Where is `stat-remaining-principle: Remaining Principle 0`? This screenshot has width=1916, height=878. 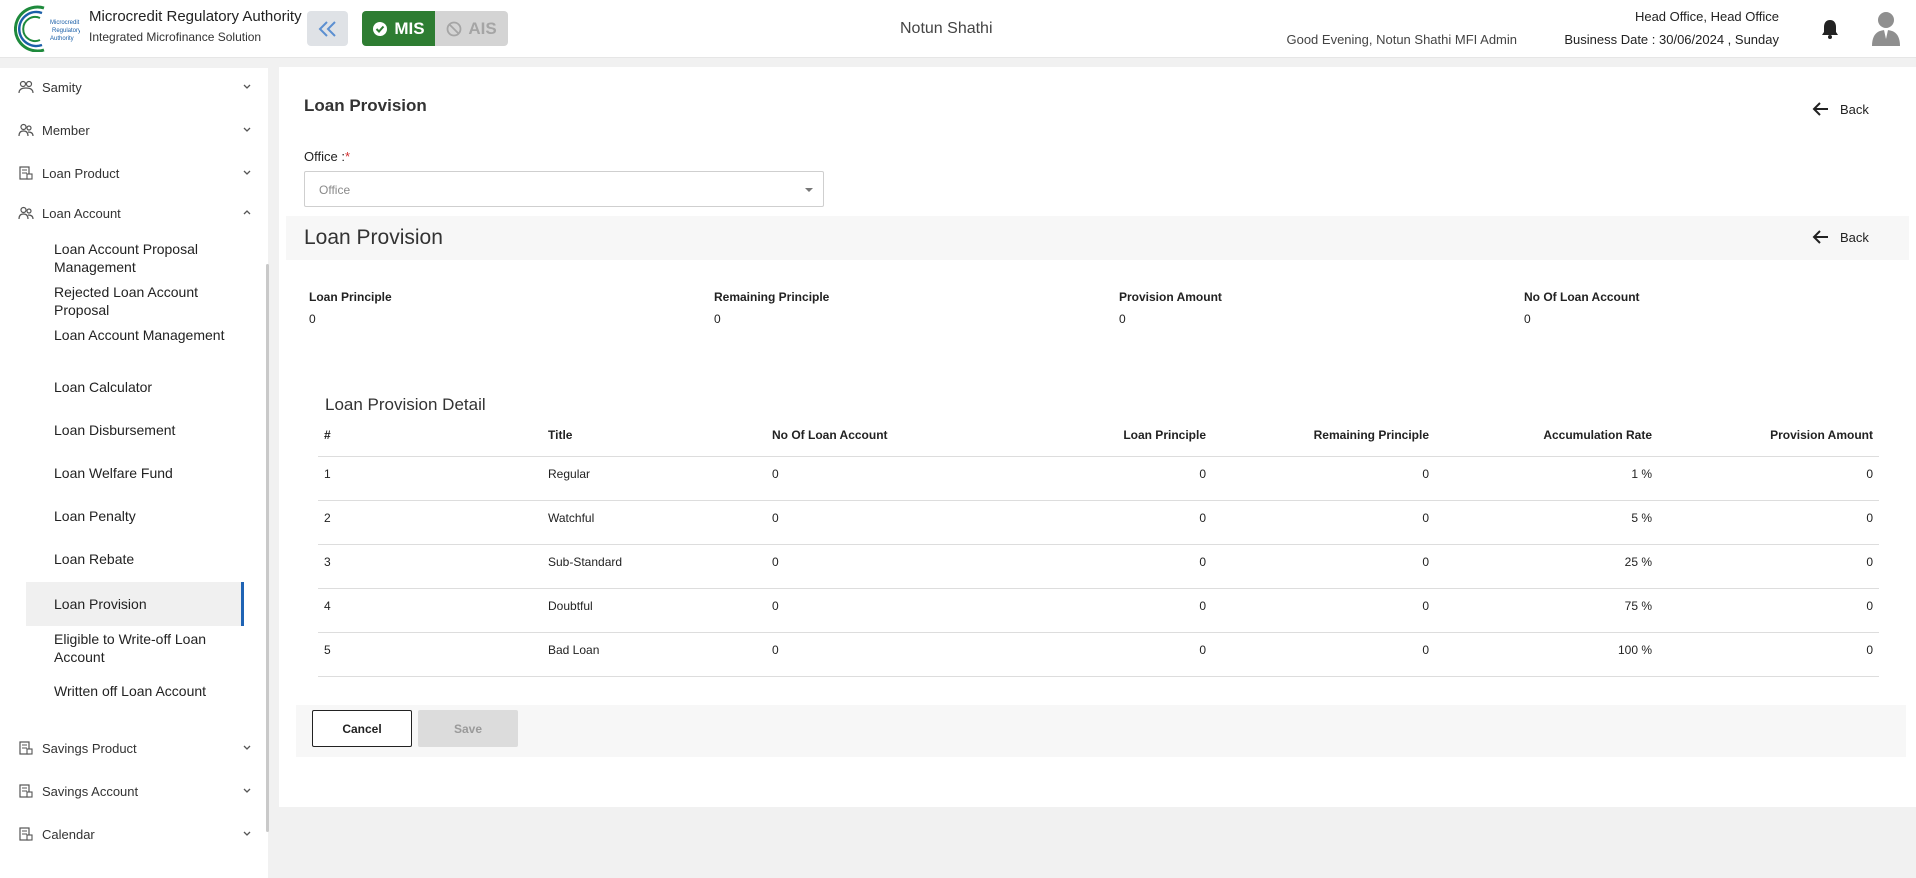 stat-remaining-principle: Remaining Principle 0 is located at coordinates (771, 308).